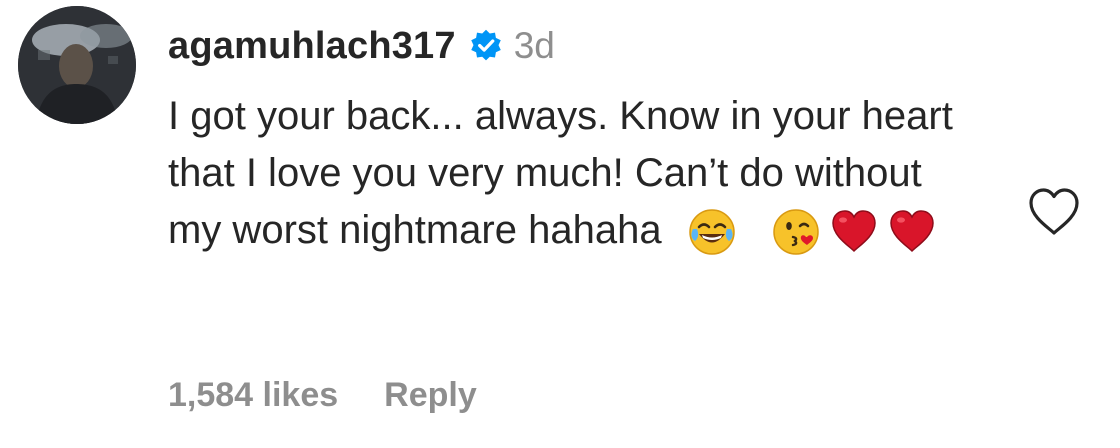 The height and width of the screenshot is (448, 1120). What do you see at coordinates (430, 395) in the screenshot?
I see `reply-button: Reply` at bounding box center [430, 395].